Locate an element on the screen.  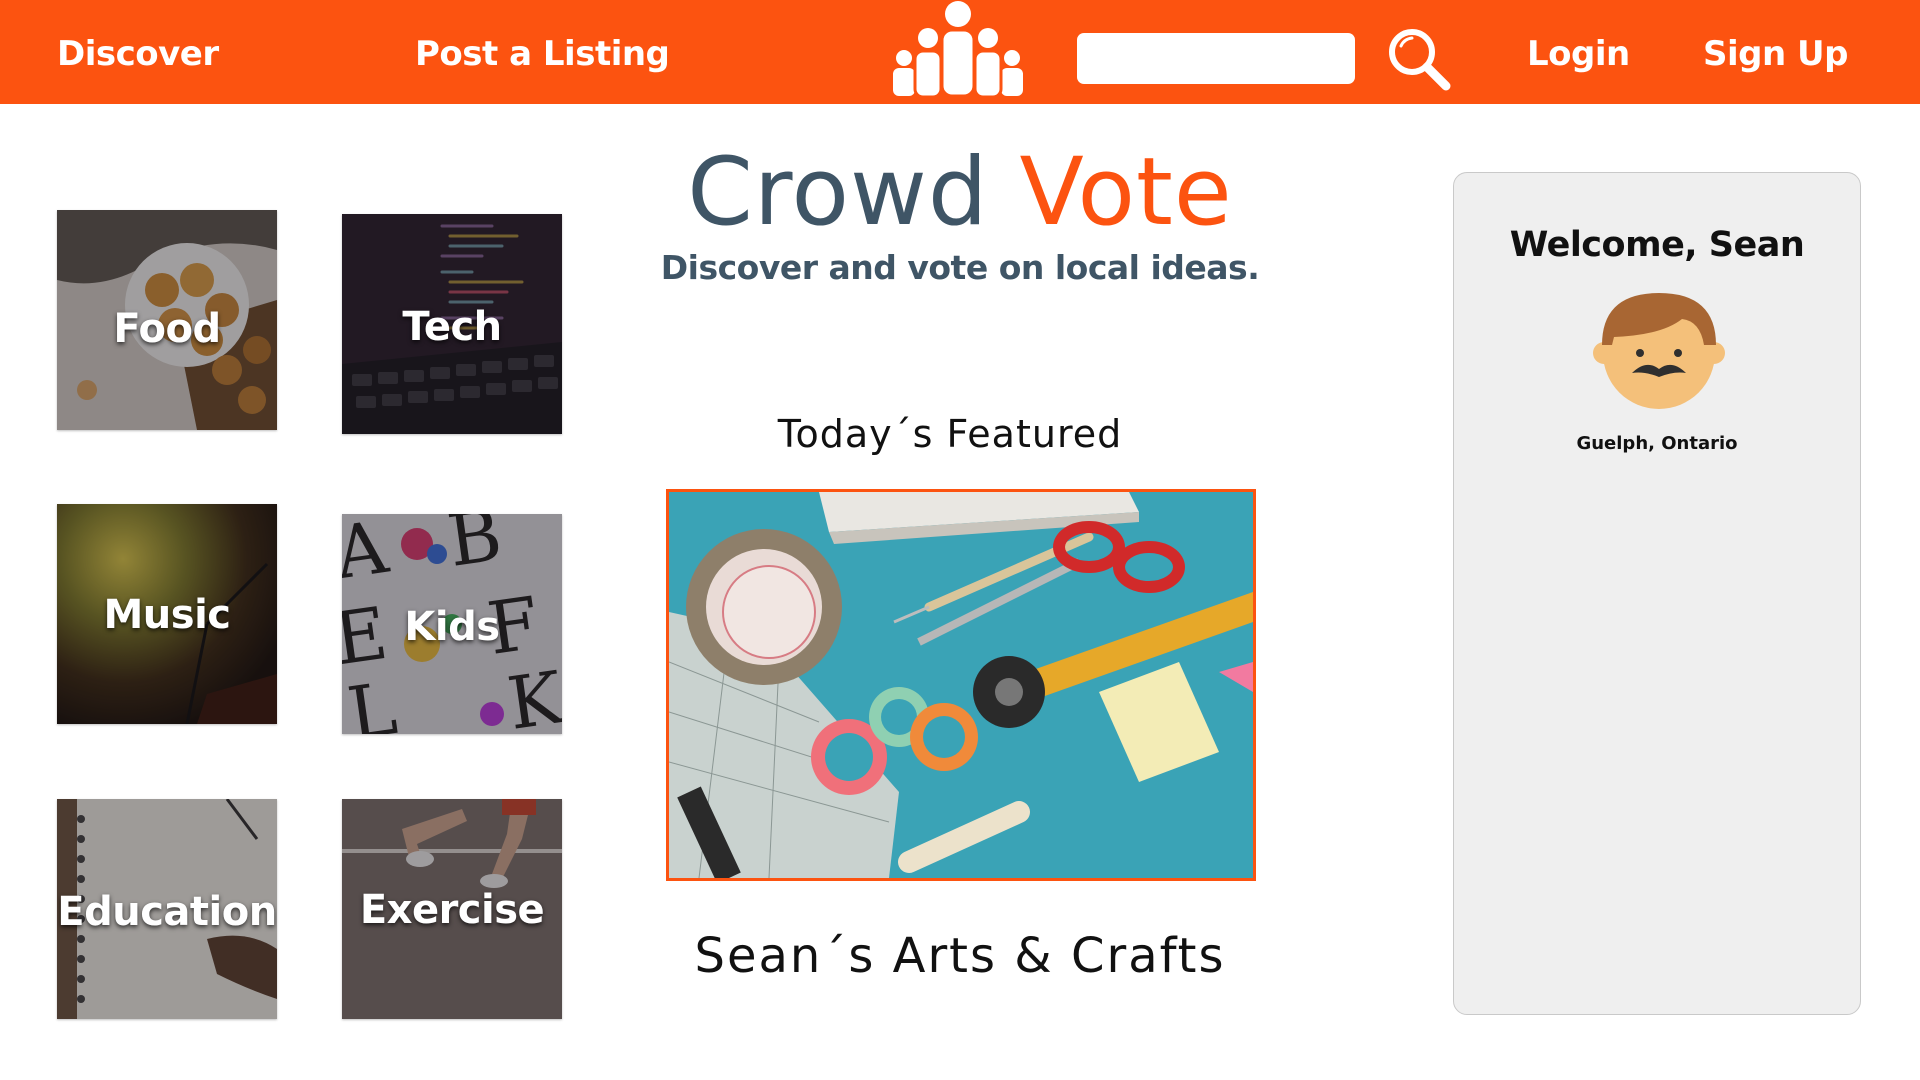
category-tile-music: Music is located at coordinates (167, 614).